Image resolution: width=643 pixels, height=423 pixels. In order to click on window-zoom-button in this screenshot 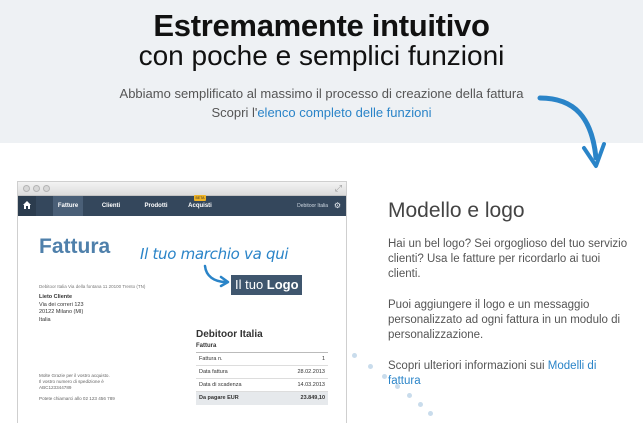, I will do `click(46, 188)`.